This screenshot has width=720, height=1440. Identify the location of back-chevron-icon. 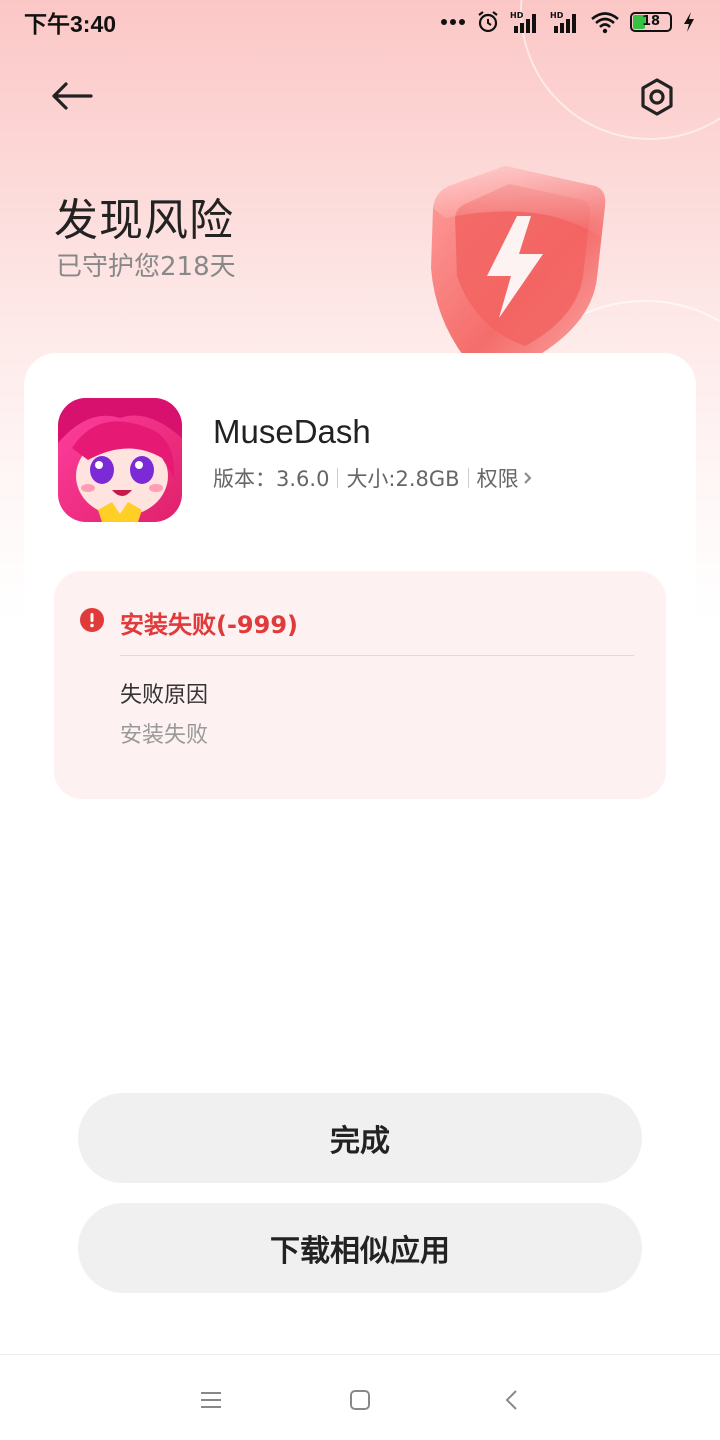
(511, 1400).